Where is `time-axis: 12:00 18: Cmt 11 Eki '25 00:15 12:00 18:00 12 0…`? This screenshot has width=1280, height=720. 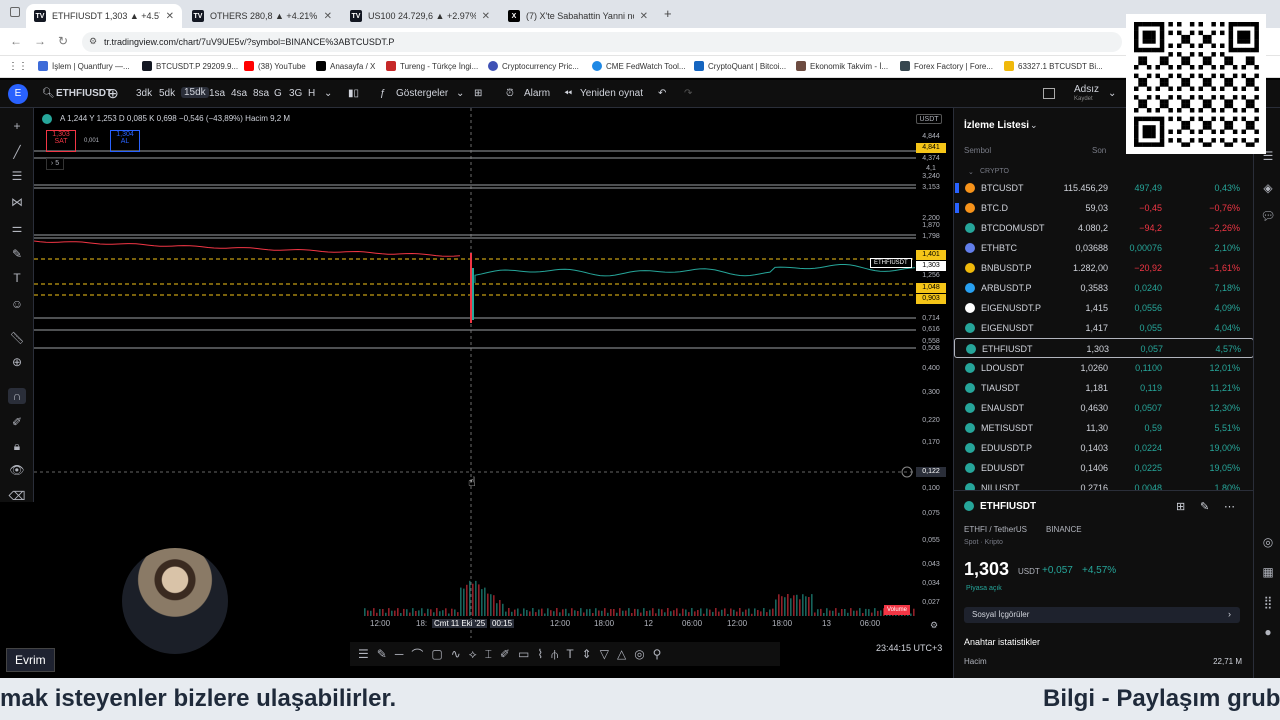
time-axis: 12:00 18: Cmt 11 Eki '25 00:15 12:00 18:00 12 0… is located at coordinates (633, 625).